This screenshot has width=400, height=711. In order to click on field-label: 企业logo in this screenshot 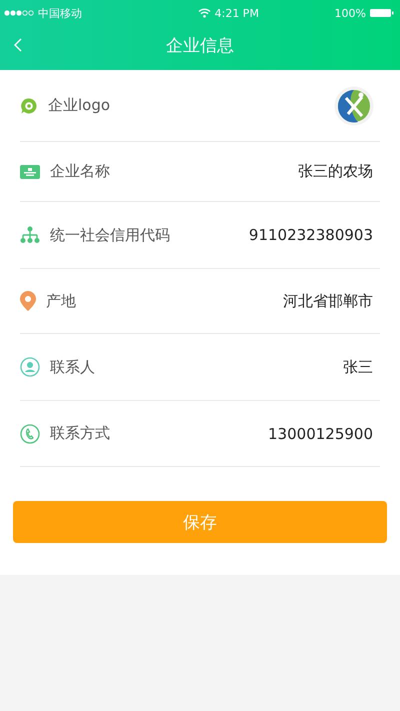, I will do `click(80, 105)`.